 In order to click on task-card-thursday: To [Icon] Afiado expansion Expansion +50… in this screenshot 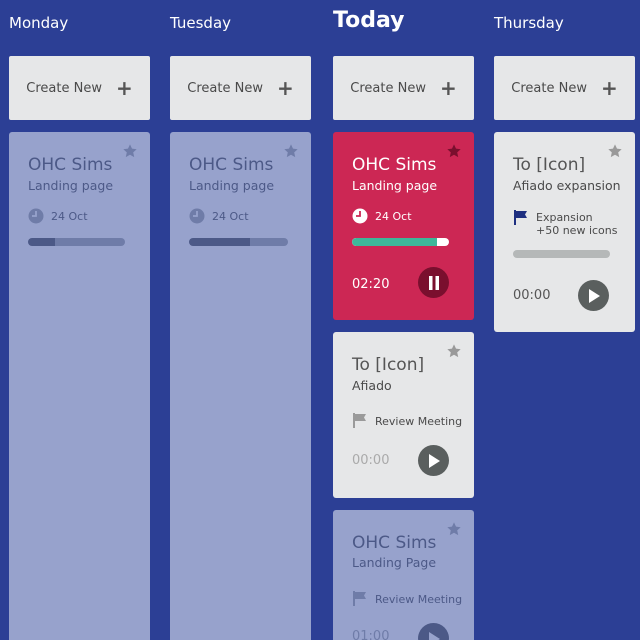, I will do `click(564, 232)`.